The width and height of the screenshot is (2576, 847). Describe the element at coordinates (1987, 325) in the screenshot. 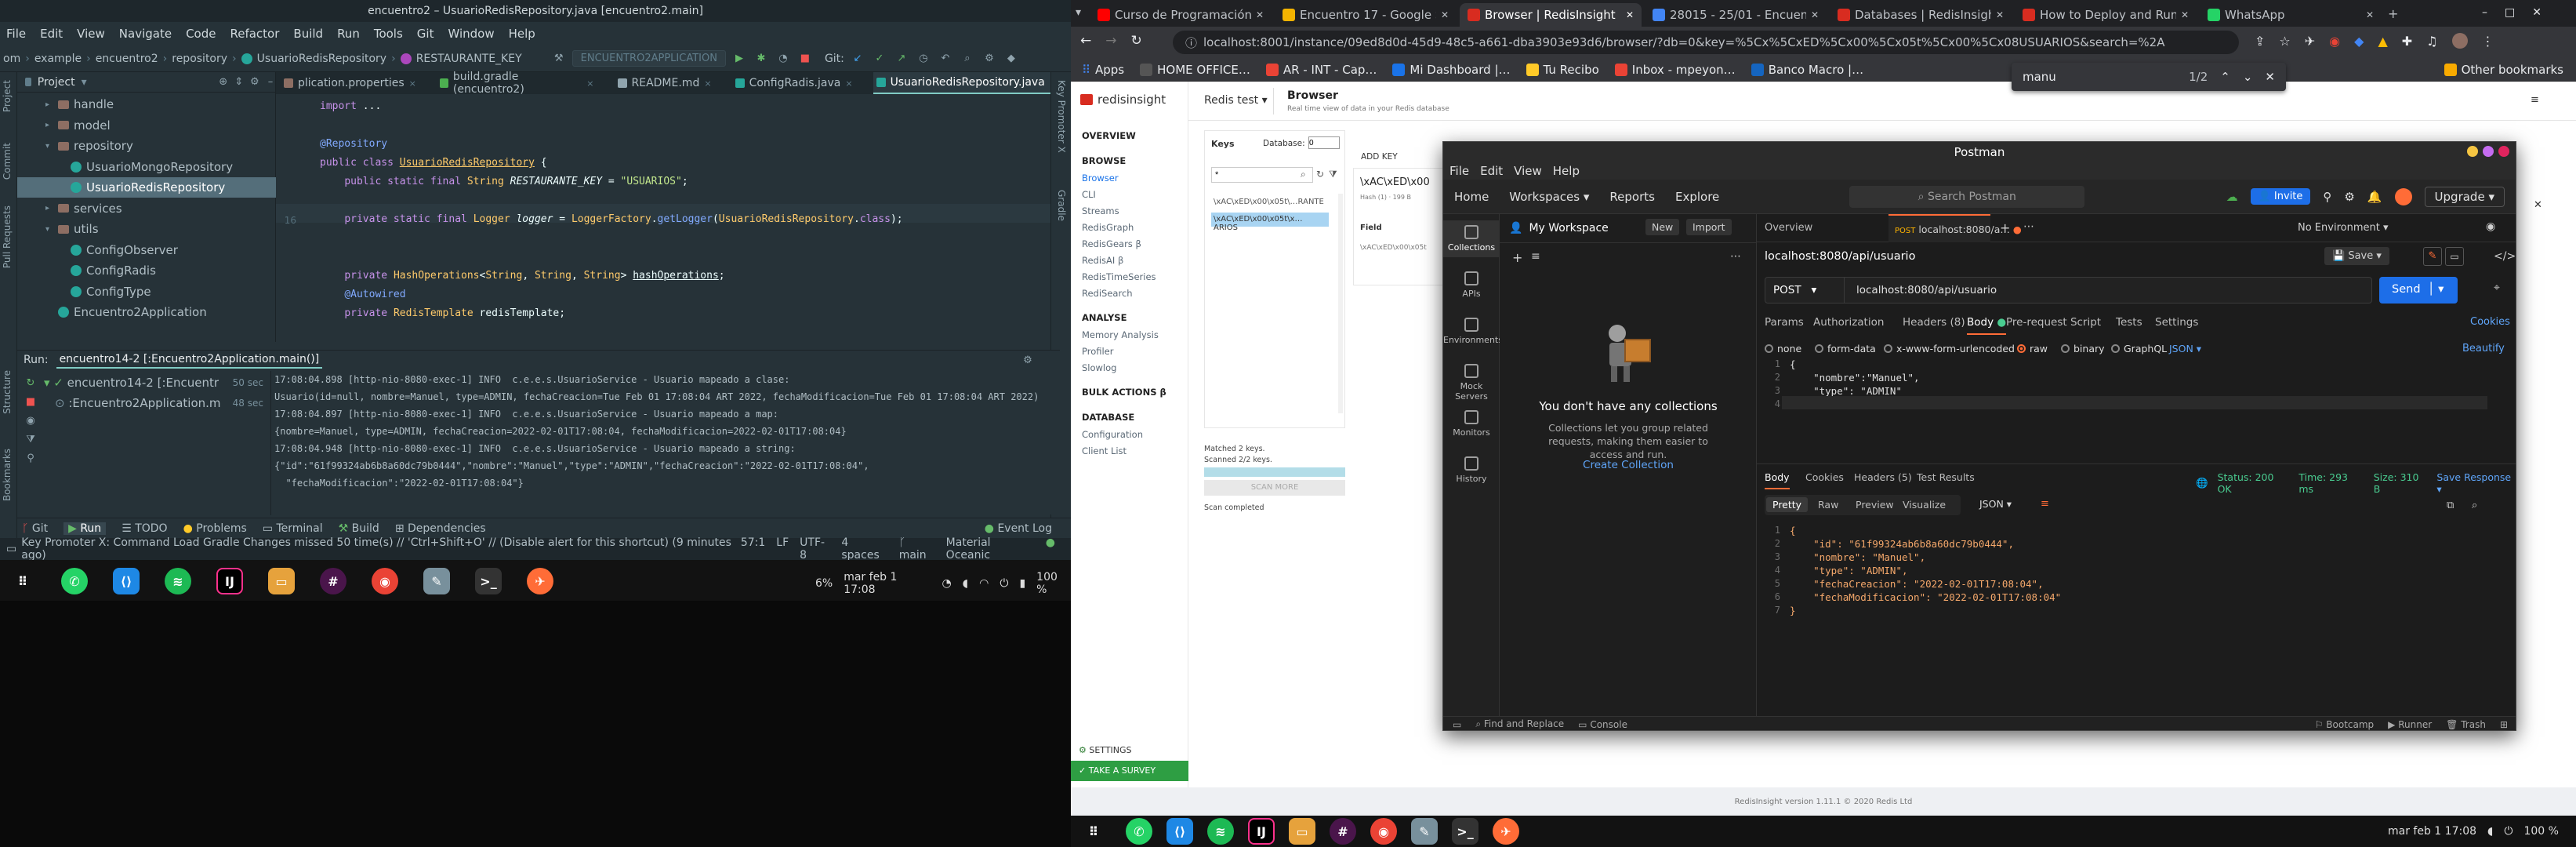

I see `request-tab: Body ●` at that location.